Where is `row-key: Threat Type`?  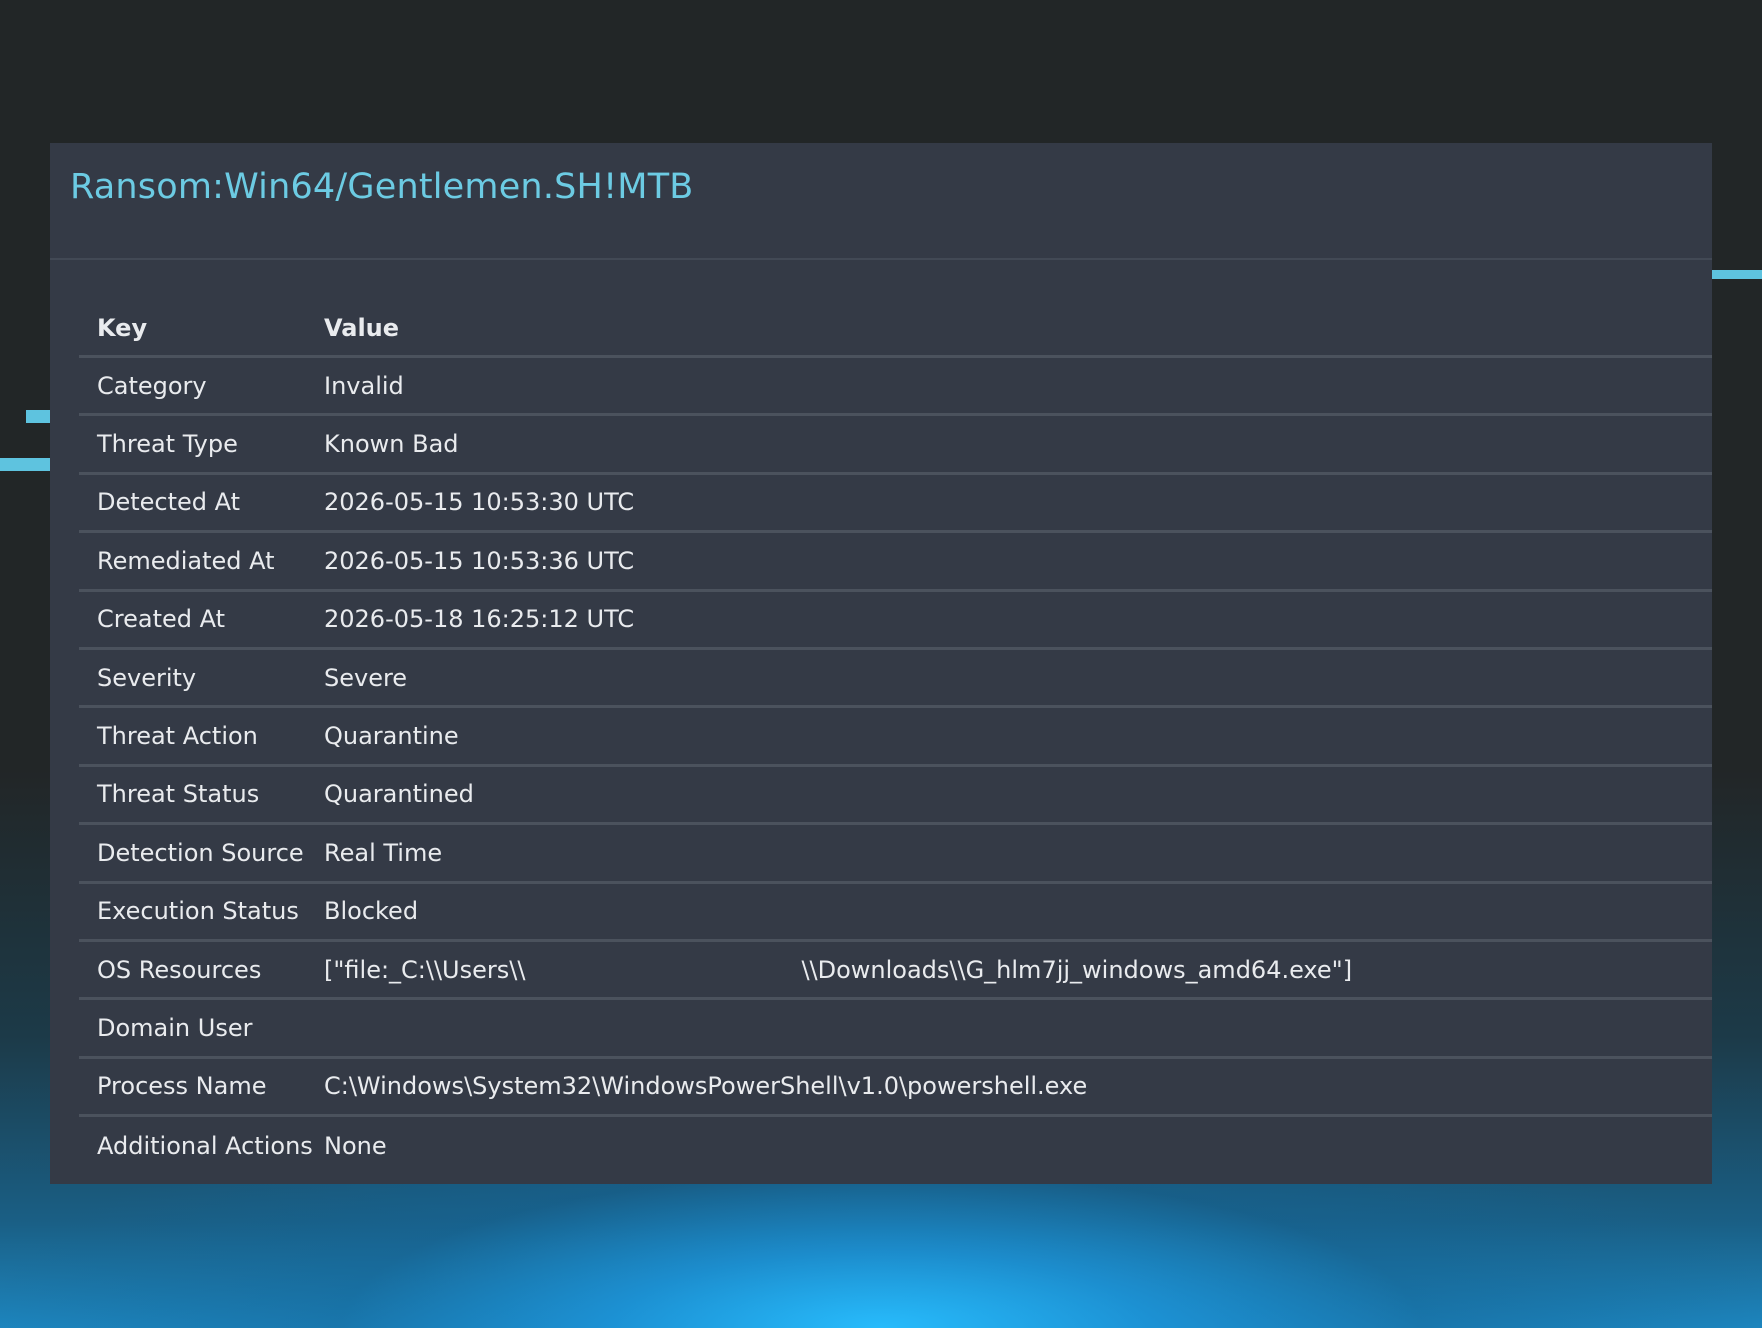
row-key: Threat Type is located at coordinates (167, 444).